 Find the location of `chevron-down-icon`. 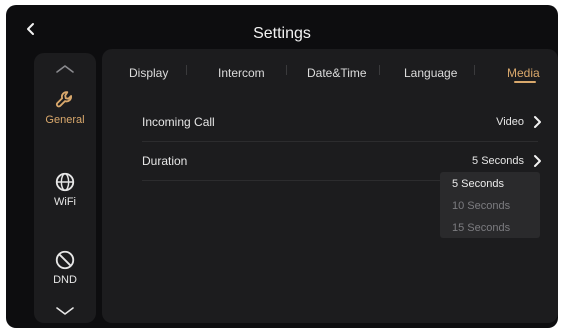

chevron-down-icon is located at coordinates (65, 311).